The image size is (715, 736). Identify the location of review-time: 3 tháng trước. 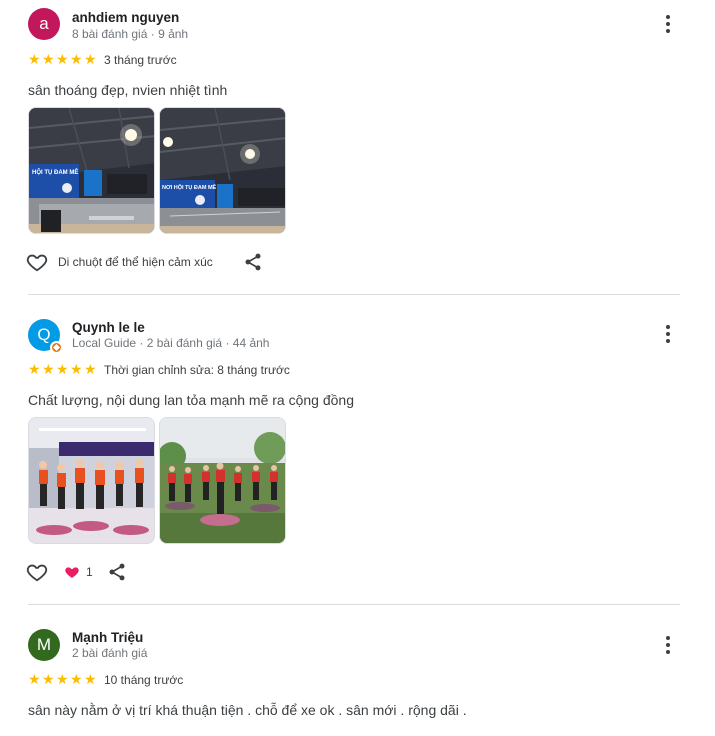
(140, 60).